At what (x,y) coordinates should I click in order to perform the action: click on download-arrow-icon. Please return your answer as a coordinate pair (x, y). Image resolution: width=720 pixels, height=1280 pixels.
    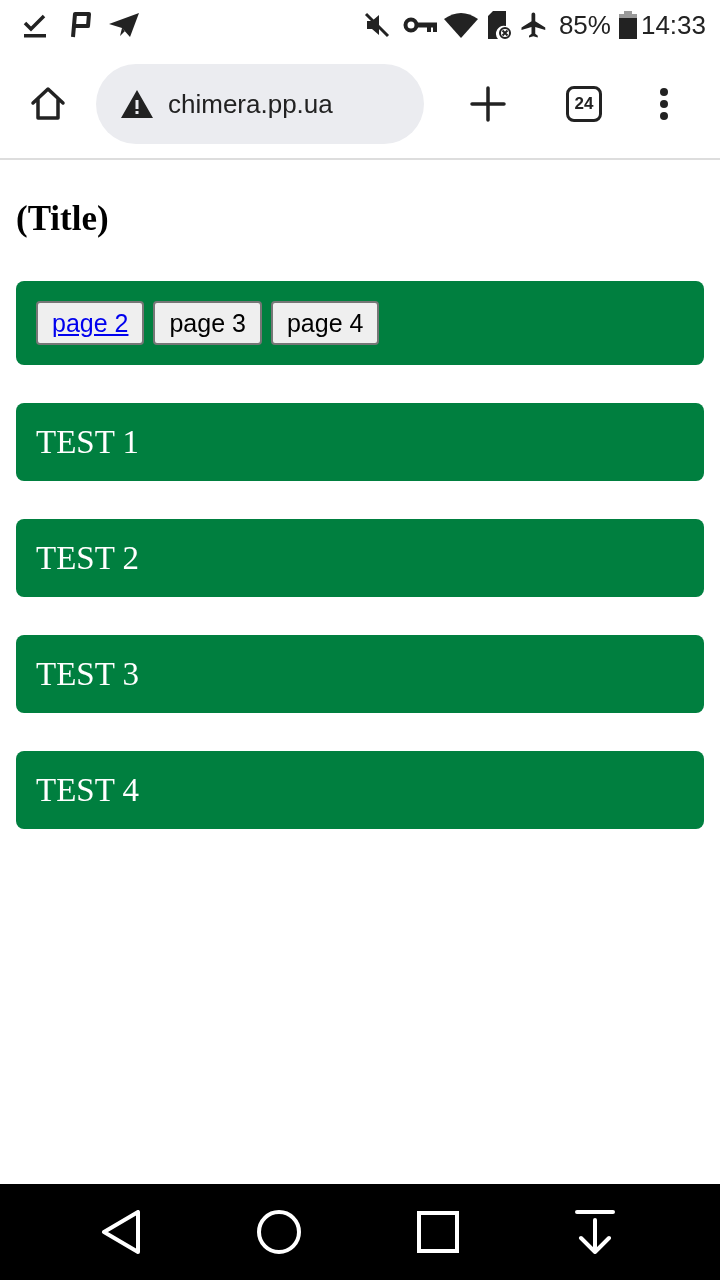
    Looking at the image, I should click on (595, 1232).